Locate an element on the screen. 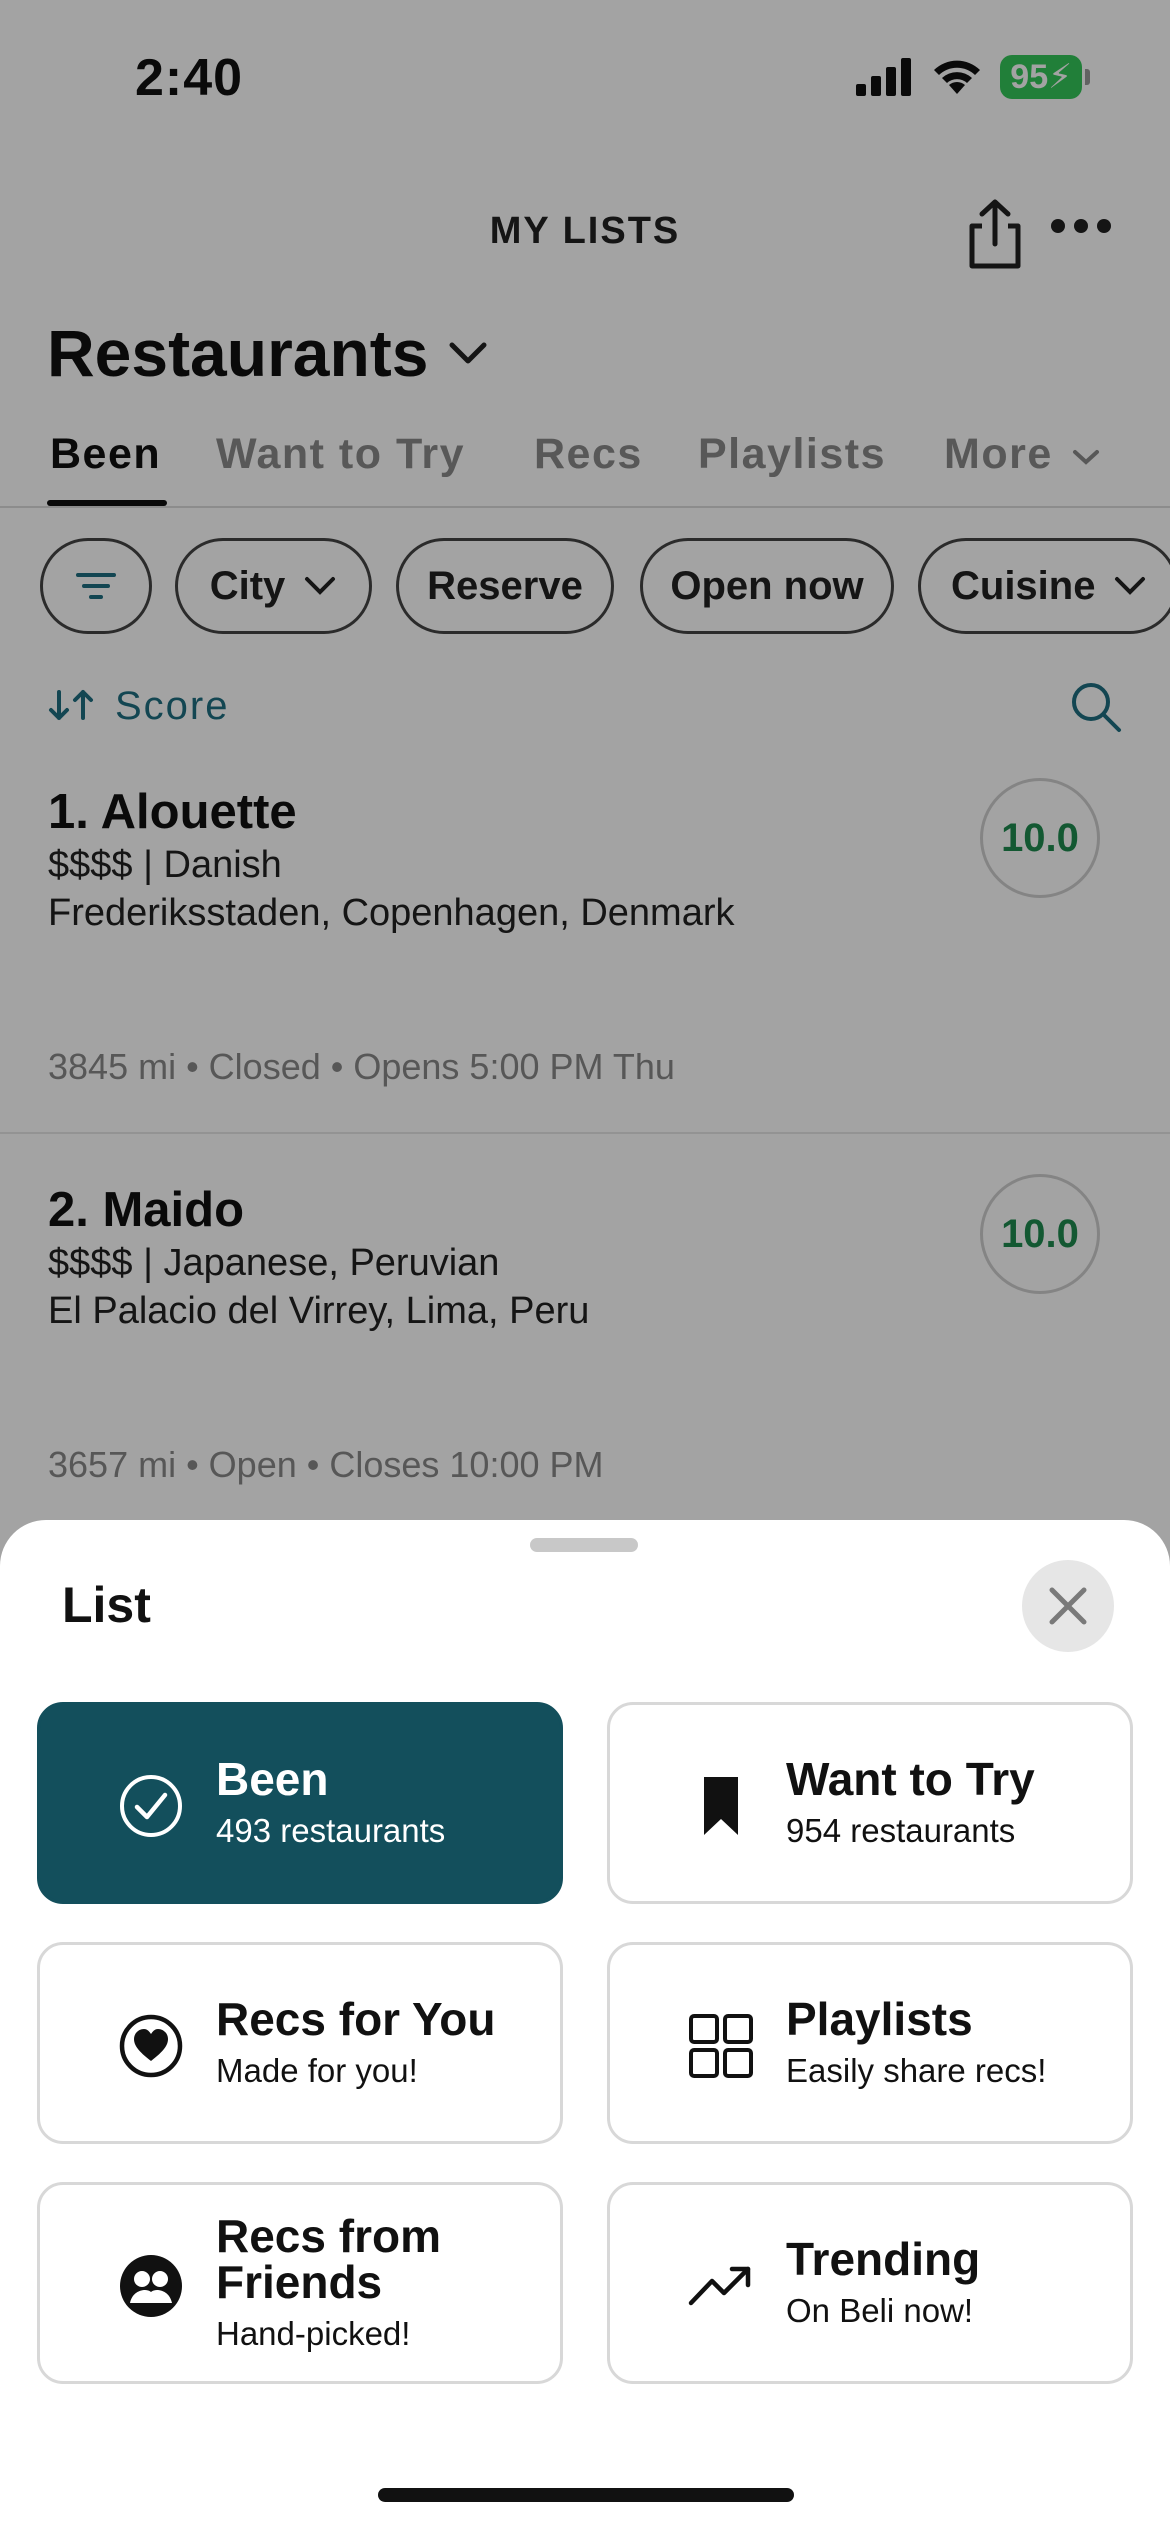 The image size is (1170, 2532). card-title: Want to Try is located at coordinates (910, 1779).